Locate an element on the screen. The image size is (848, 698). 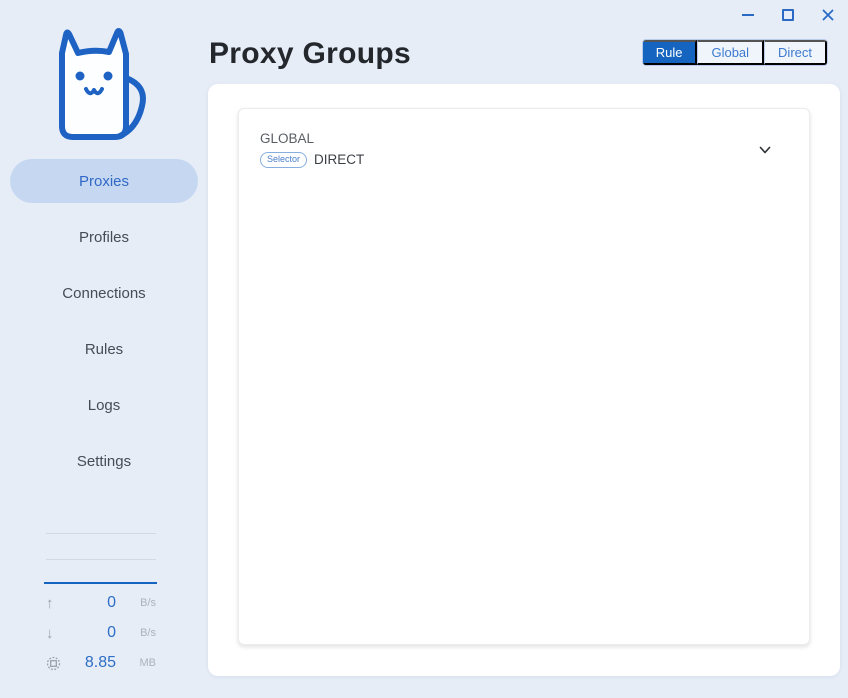
total-traffic-unit: MB is located at coordinates (148, 663).